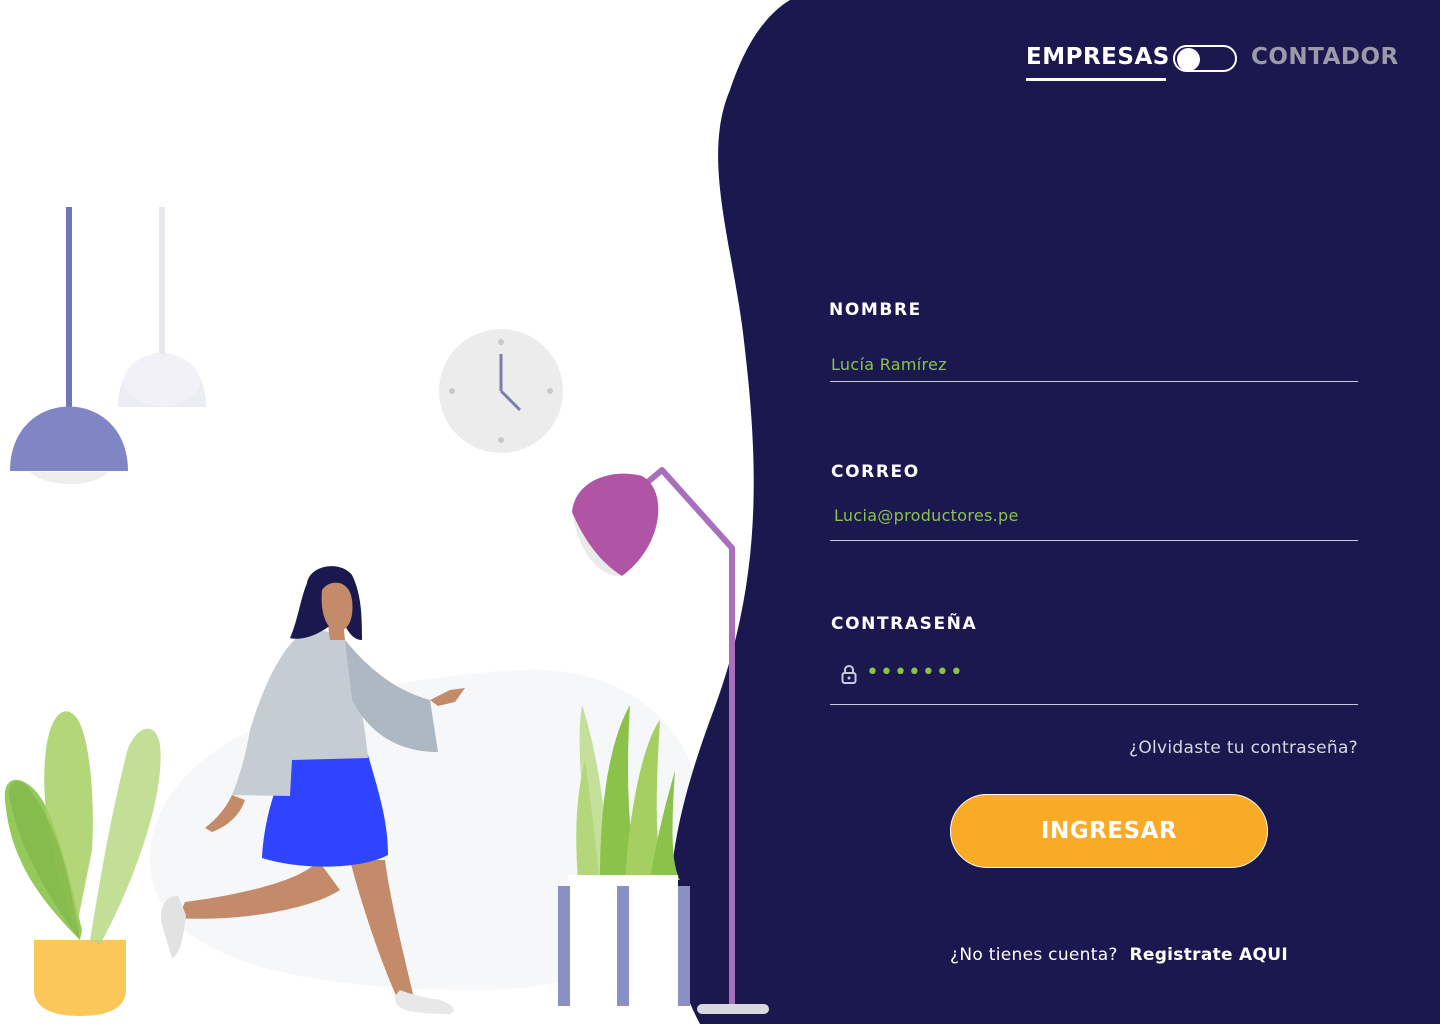 The height and width of the screenshot is (1024, 1440). Describe the element at coordinates (1094, 515) in the screenshot. I see `email-input: Lucia@productores.pe` at that location.